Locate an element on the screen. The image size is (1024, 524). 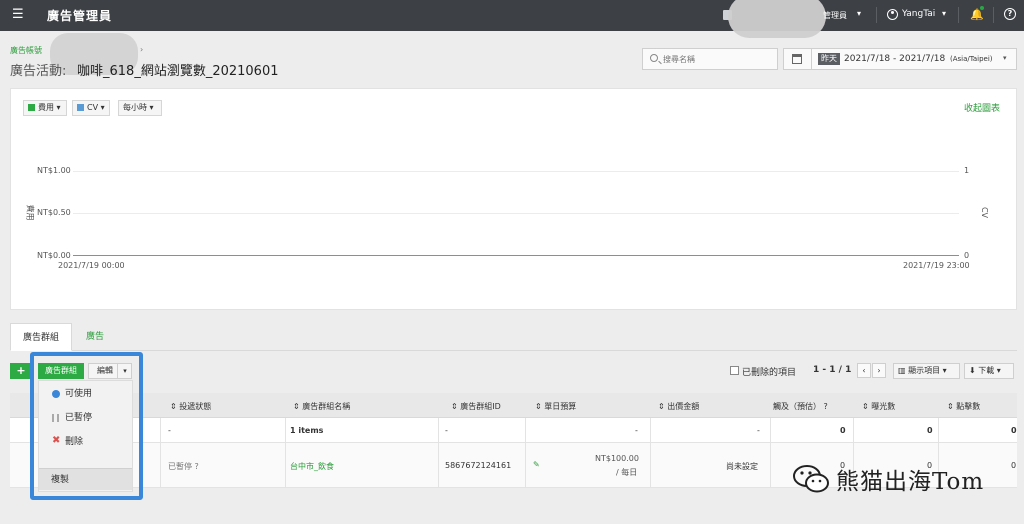
interval-selector: 每小時 ▾ is located at coordinates (140, 108).